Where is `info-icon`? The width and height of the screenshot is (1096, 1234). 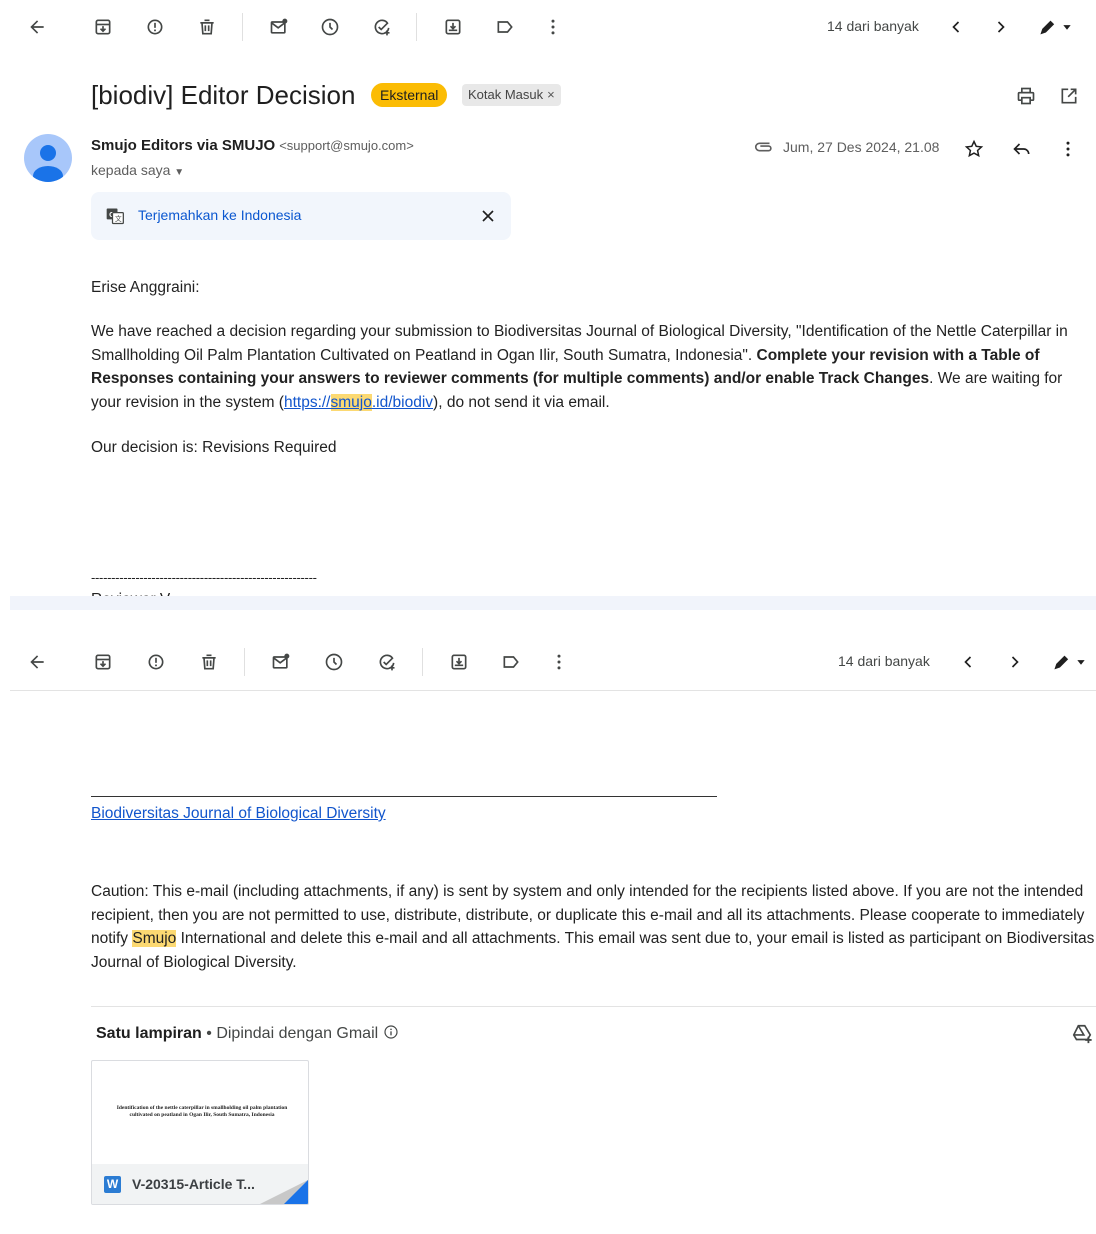
info-icon is located at coordinates (391, 1034).